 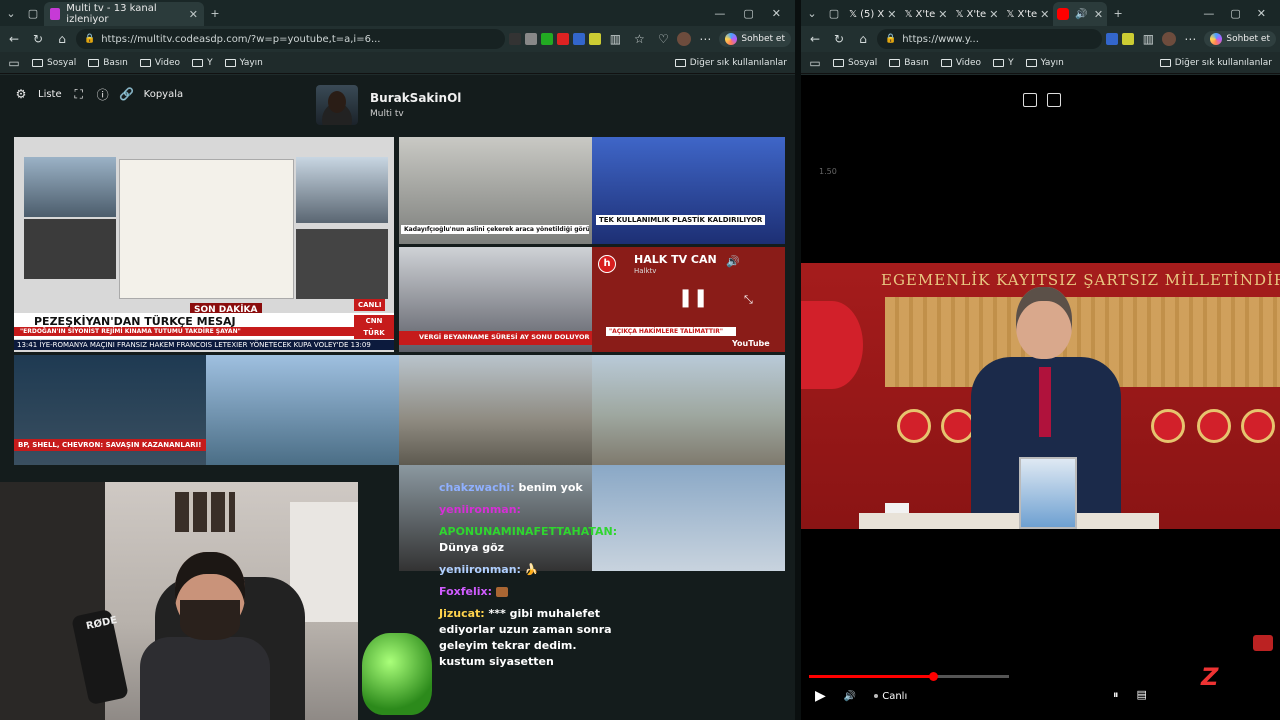 I want to click on link-icon: 🔗, so click(x=126, y=94).